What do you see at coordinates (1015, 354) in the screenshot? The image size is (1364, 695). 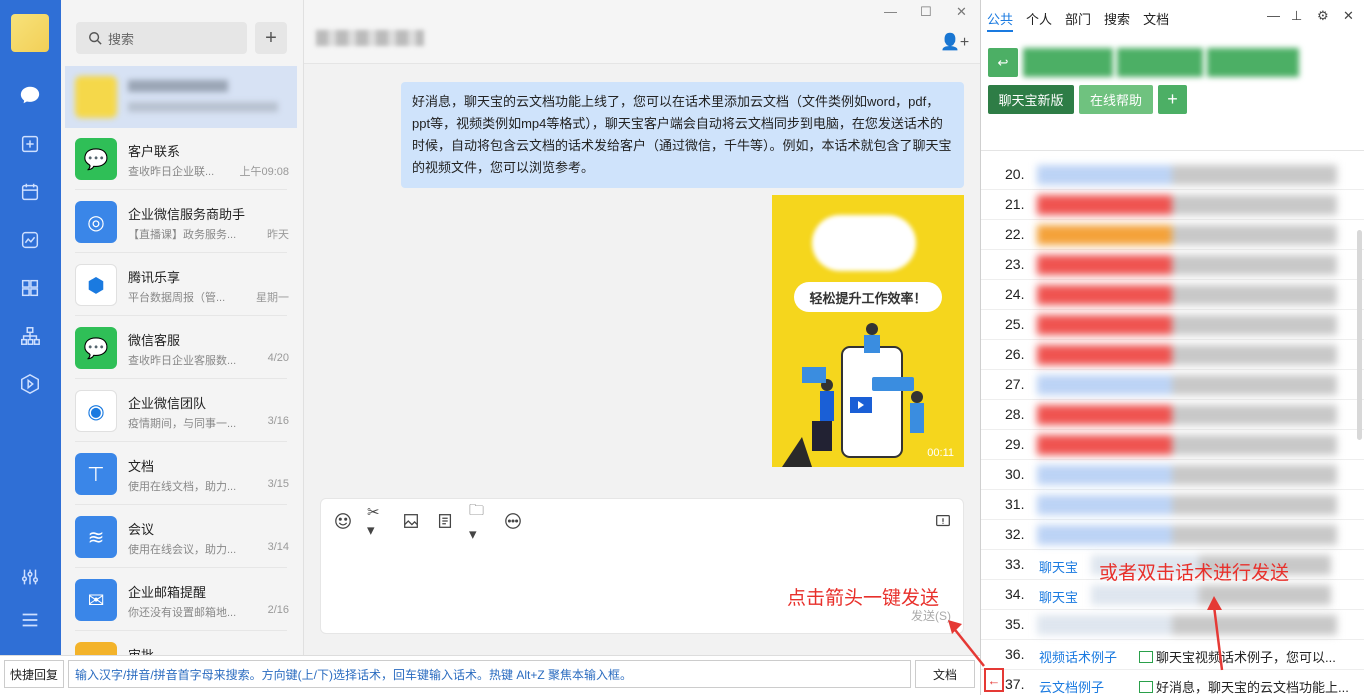 I see `row-number: 26.` at bounding box center [1015, 354].